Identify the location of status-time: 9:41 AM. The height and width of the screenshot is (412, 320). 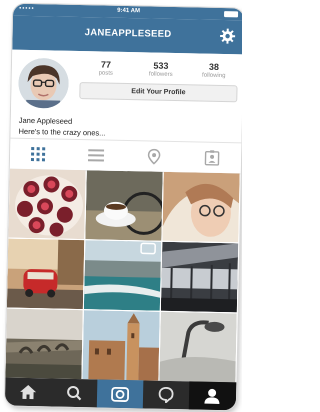
(129, 11).